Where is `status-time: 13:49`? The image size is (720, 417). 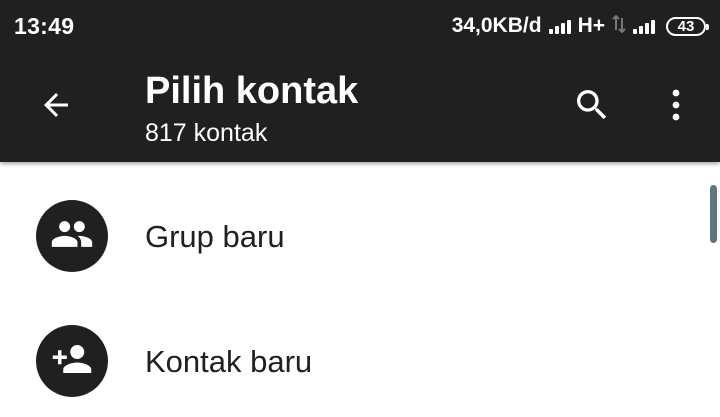
status-time: 13:49 is located at coordinates (44, 25).